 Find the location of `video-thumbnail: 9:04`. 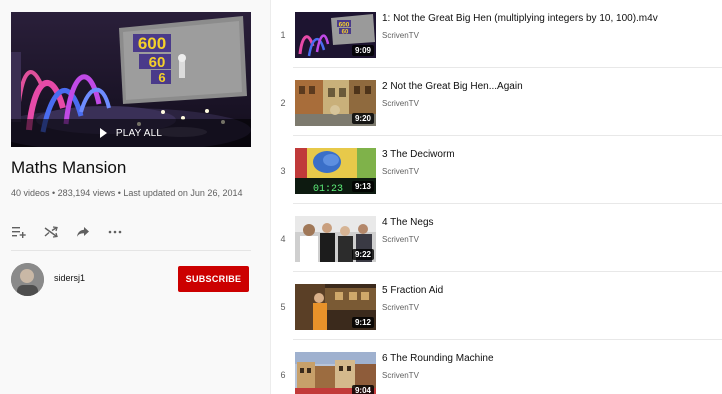

video-thumbnail: 9:04 is located at coordinates (335, 373).